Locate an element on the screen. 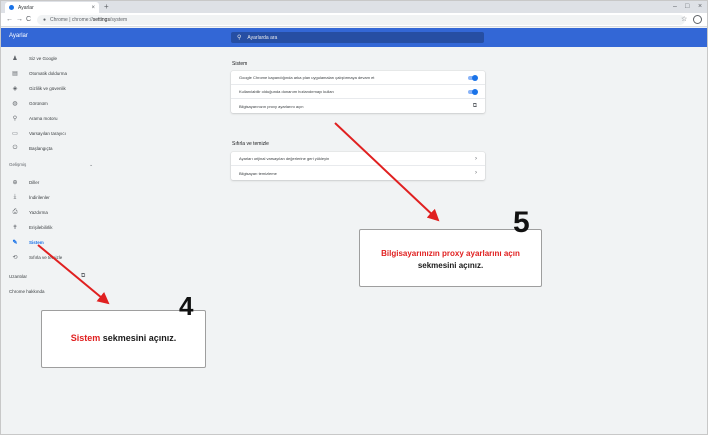 The width and height of the screenshot is (708, 435). callout-step4-highlight: Sistem is located at coordinates (85, 338).